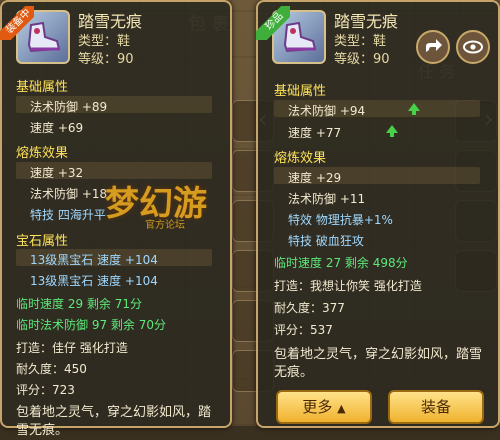  What do you see at coordinates (433, 47) in the screenshot?
I see `share-icon` at bounding box center [433, 47].